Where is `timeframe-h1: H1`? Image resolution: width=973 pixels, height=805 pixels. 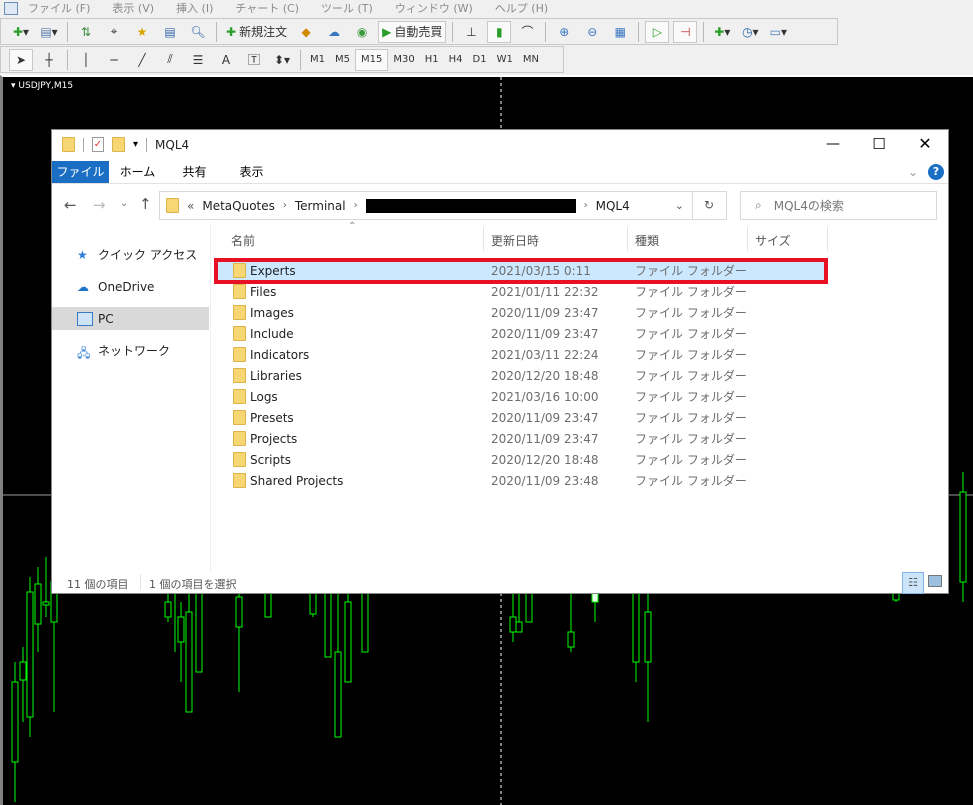
timeframe-h1: H1 is located at coordinates (432, 60).